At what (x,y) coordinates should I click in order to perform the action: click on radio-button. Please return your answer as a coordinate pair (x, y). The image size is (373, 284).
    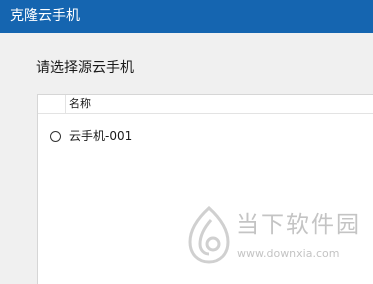
    Looking at the image, I should click on (55, 136).